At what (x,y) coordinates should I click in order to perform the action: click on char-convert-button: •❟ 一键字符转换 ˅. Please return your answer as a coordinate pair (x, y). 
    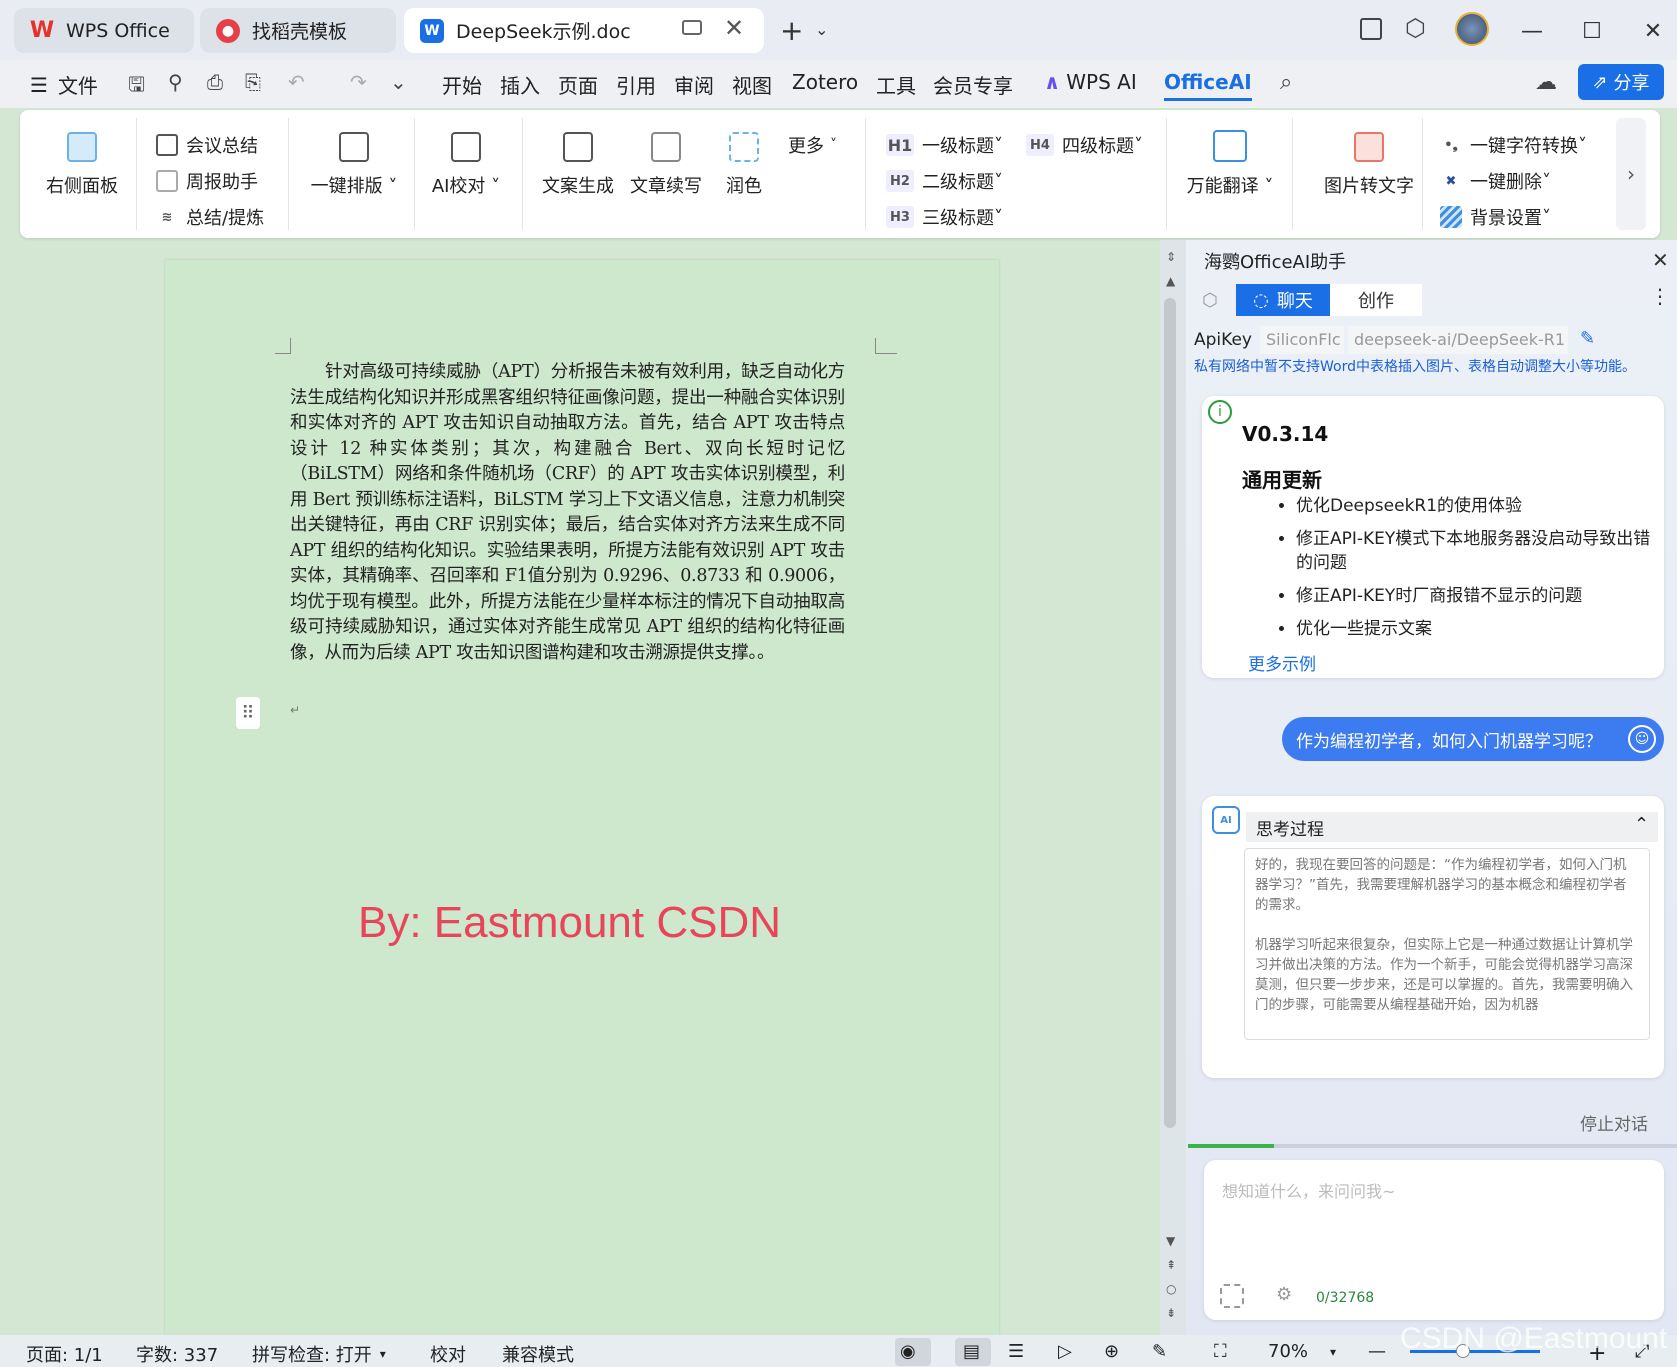
    Looking at the image, I should click on (1513, 145).